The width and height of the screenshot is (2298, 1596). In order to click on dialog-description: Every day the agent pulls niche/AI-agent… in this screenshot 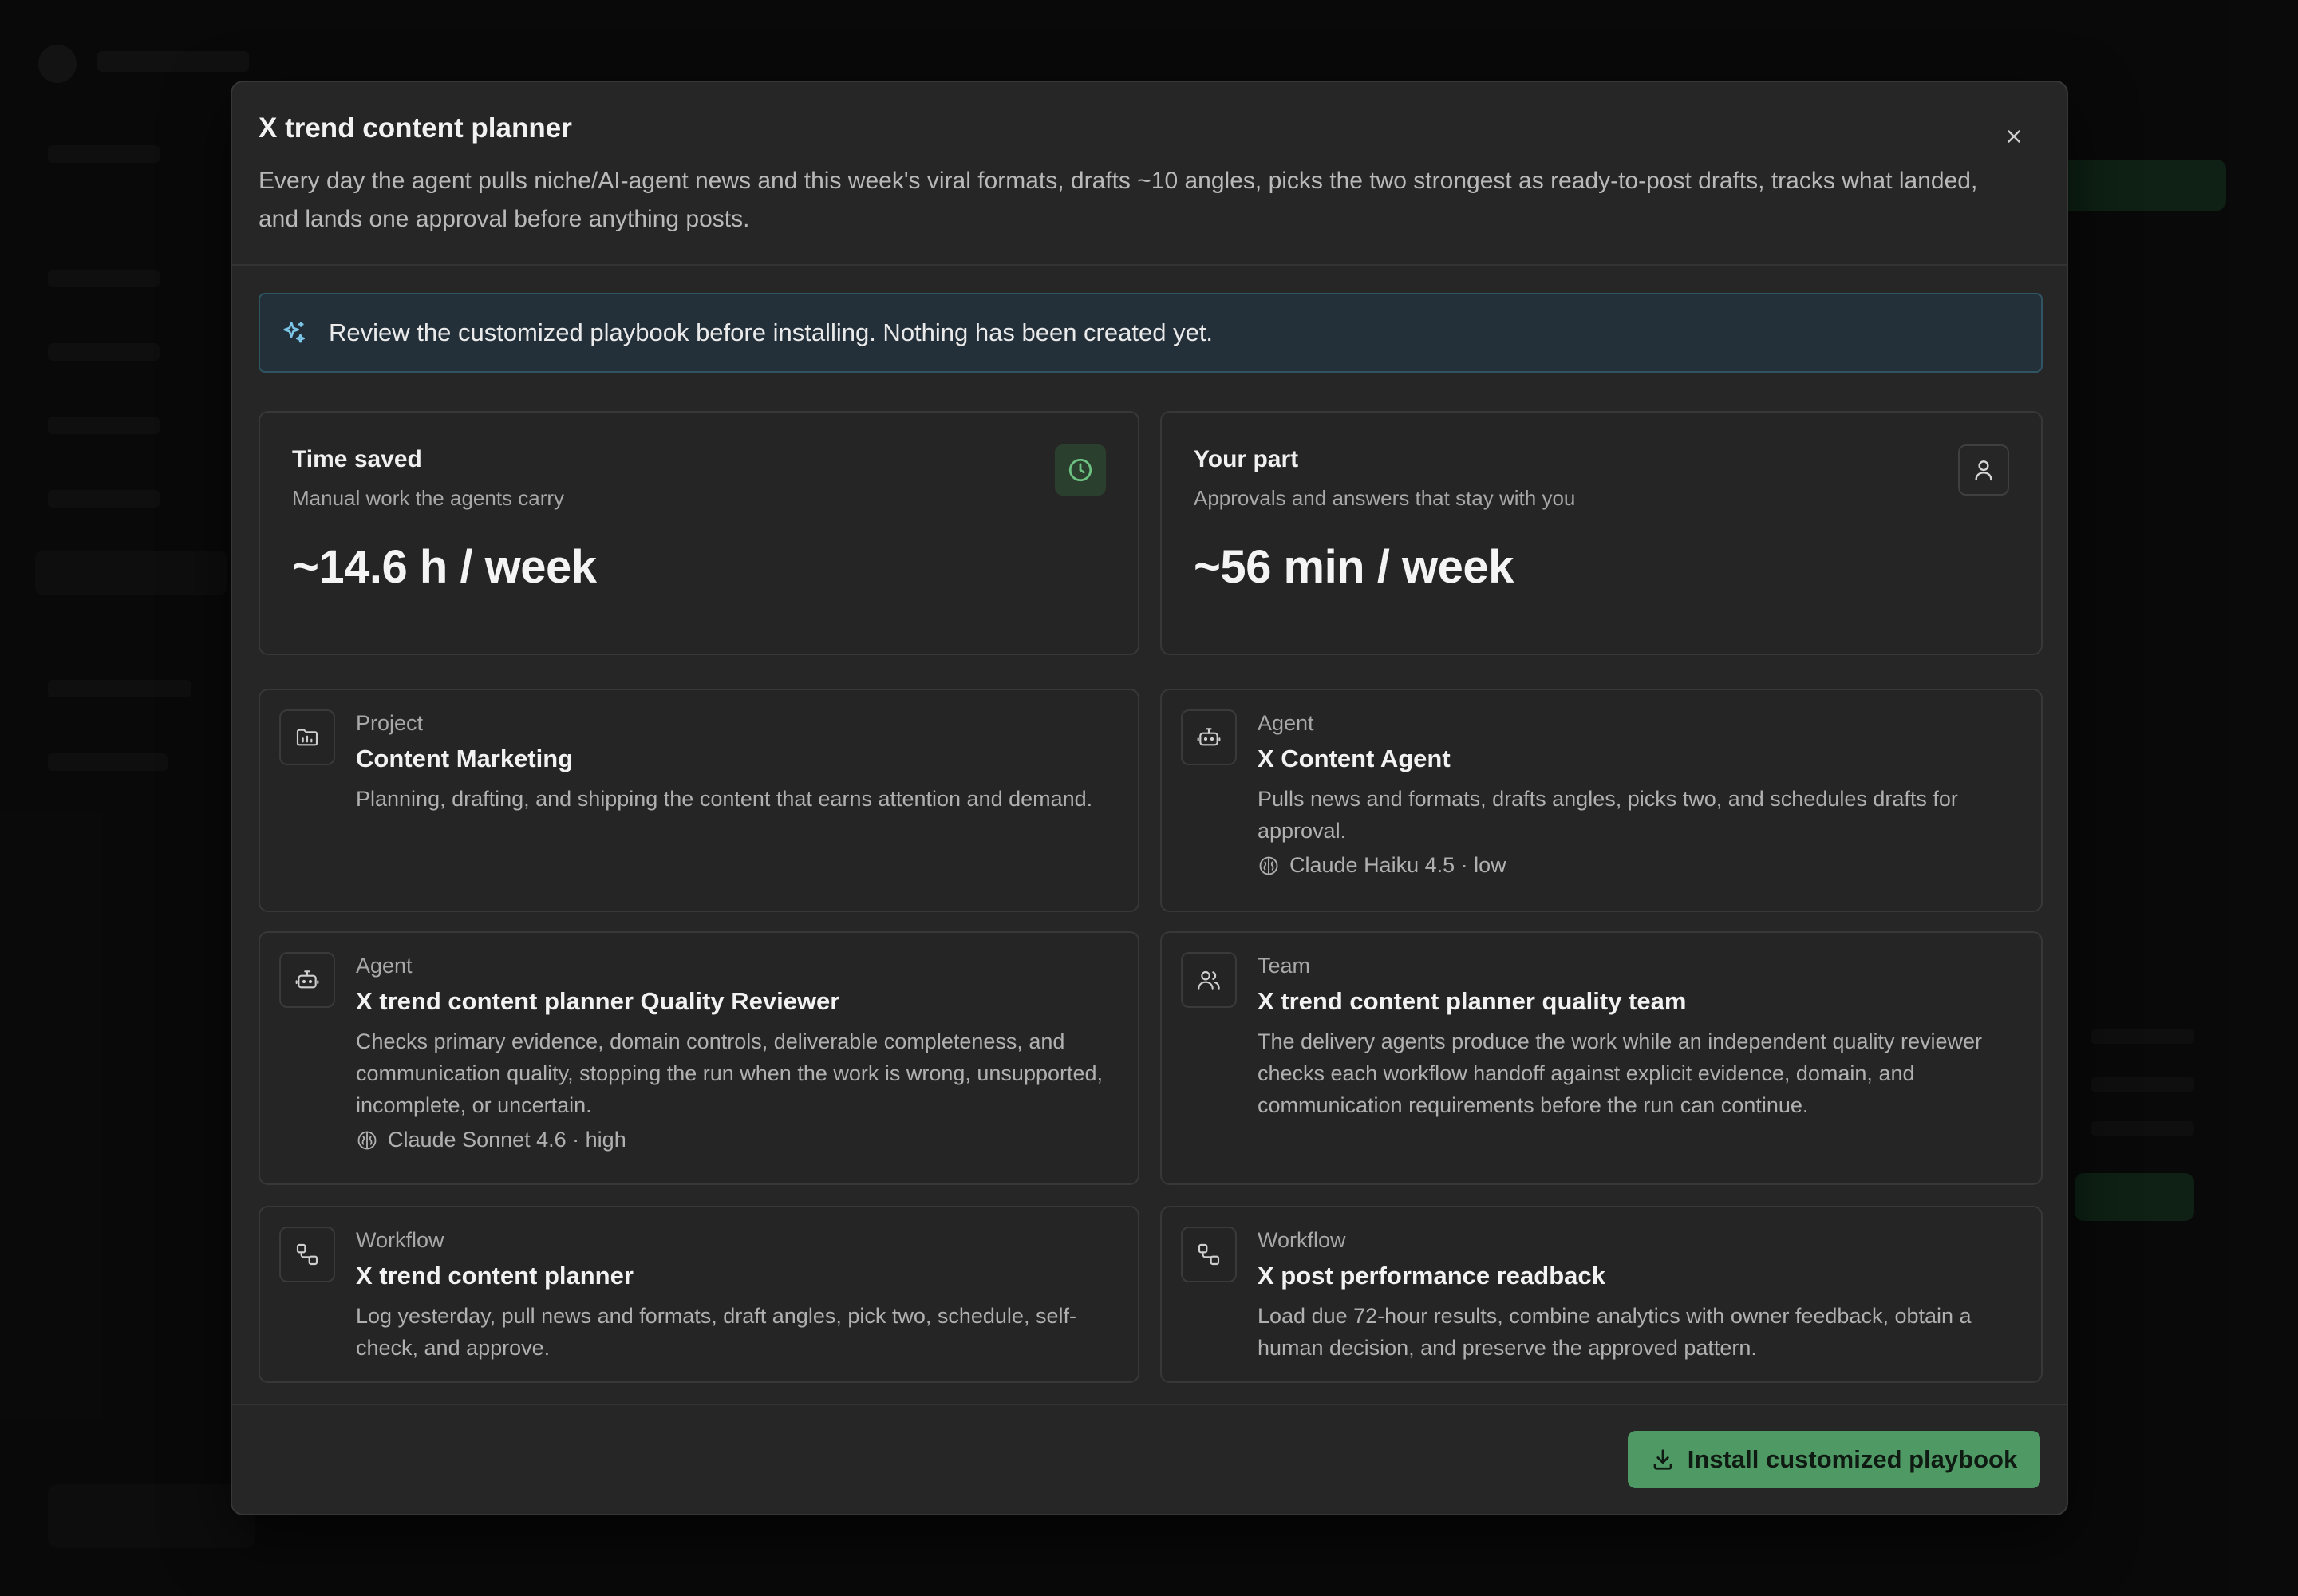, I will do `click(1119, 200)`.